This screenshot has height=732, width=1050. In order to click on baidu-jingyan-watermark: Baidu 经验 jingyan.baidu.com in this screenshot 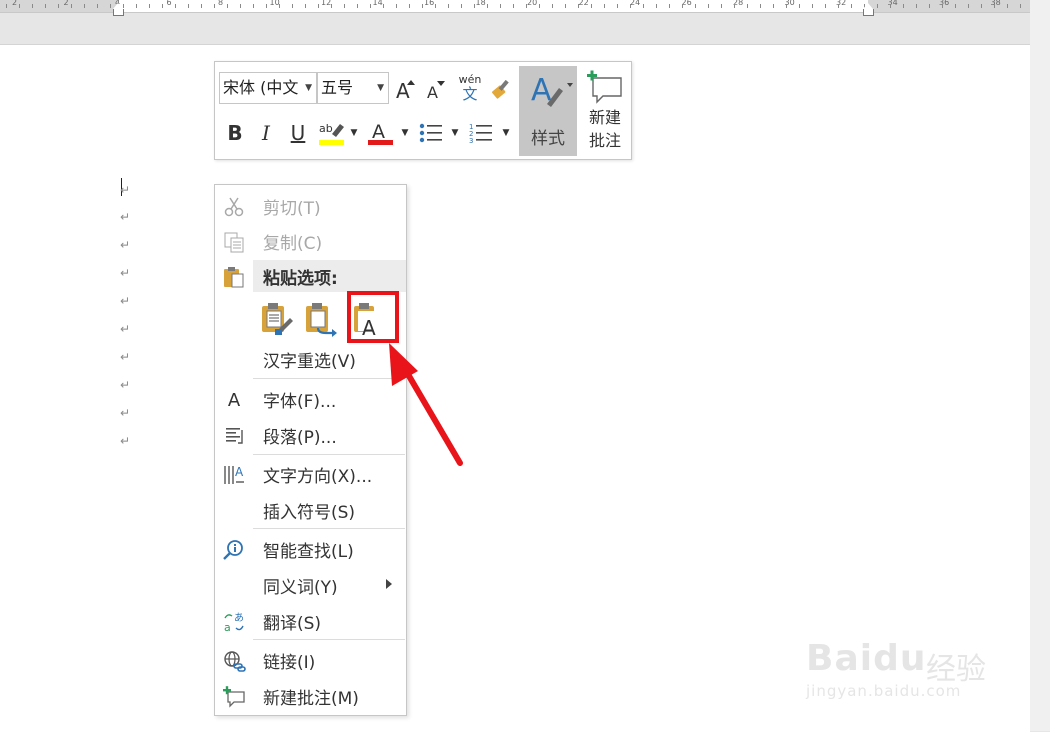, I will do `click(902, 665)`.